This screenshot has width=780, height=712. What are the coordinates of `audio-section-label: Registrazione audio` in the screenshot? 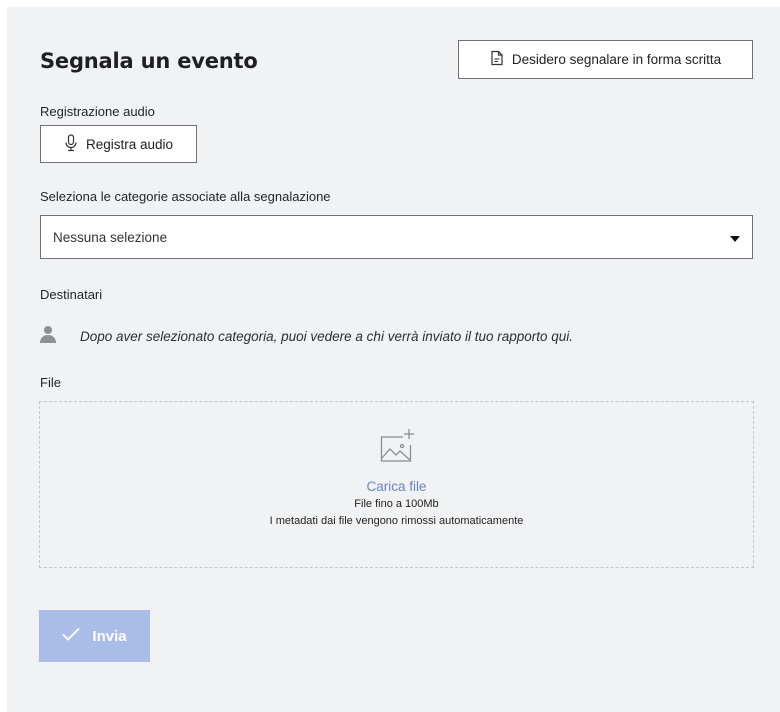 It's located at (97, 111).